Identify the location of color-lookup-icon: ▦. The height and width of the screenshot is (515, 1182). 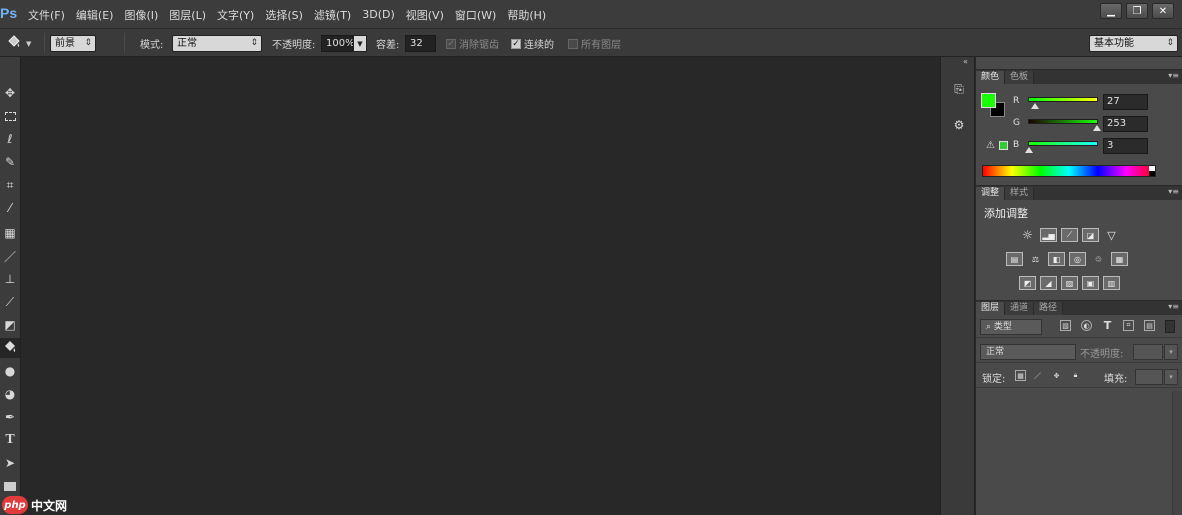
(1119, 259).